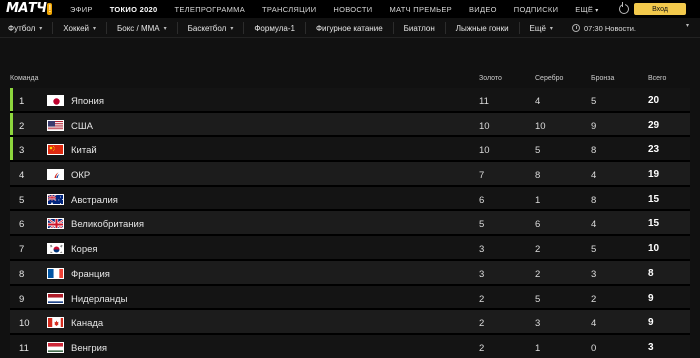 The image size is (700, 358). Describe the element at coordinates (350, 273) in the screenshot. I see `table-row: 8 Франция 3 2 3 8` at that location.